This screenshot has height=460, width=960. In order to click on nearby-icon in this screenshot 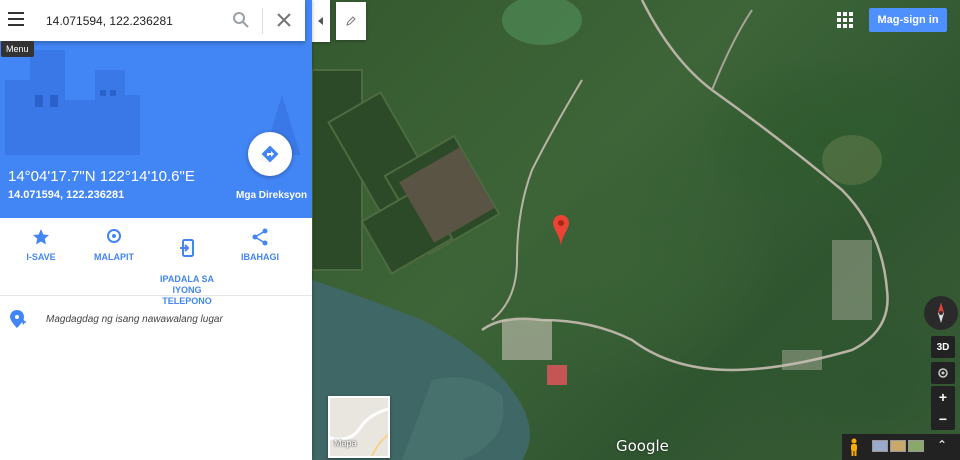, I will do `click(114, 236)`.